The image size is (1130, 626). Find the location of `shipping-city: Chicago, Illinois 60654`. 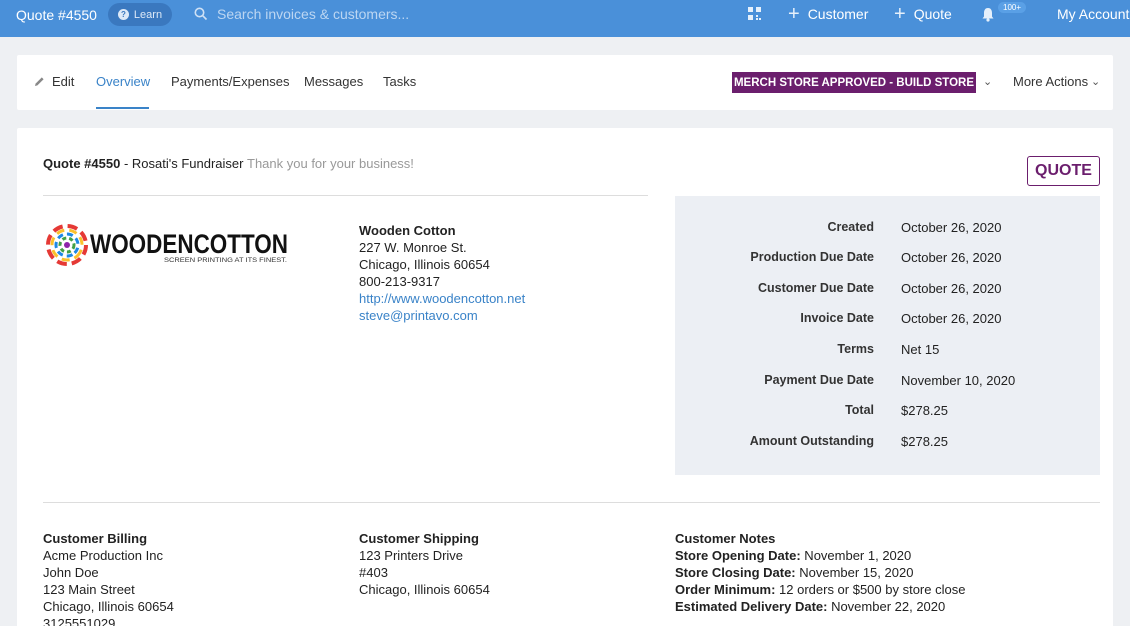

shipping-city: Chicago, Illinois 60654 is located at coordinates (424, 589).